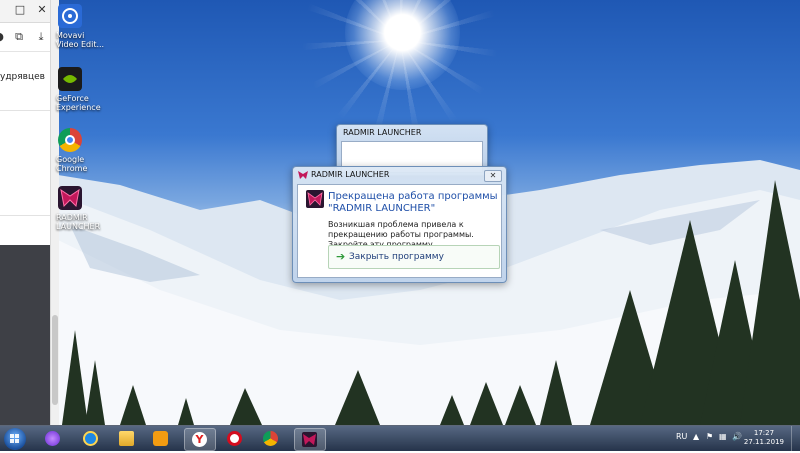  What do you see at coordinates (20, 10) in the screenshot?
I see `maximize-icon: □` at bounding box center [20, 10].